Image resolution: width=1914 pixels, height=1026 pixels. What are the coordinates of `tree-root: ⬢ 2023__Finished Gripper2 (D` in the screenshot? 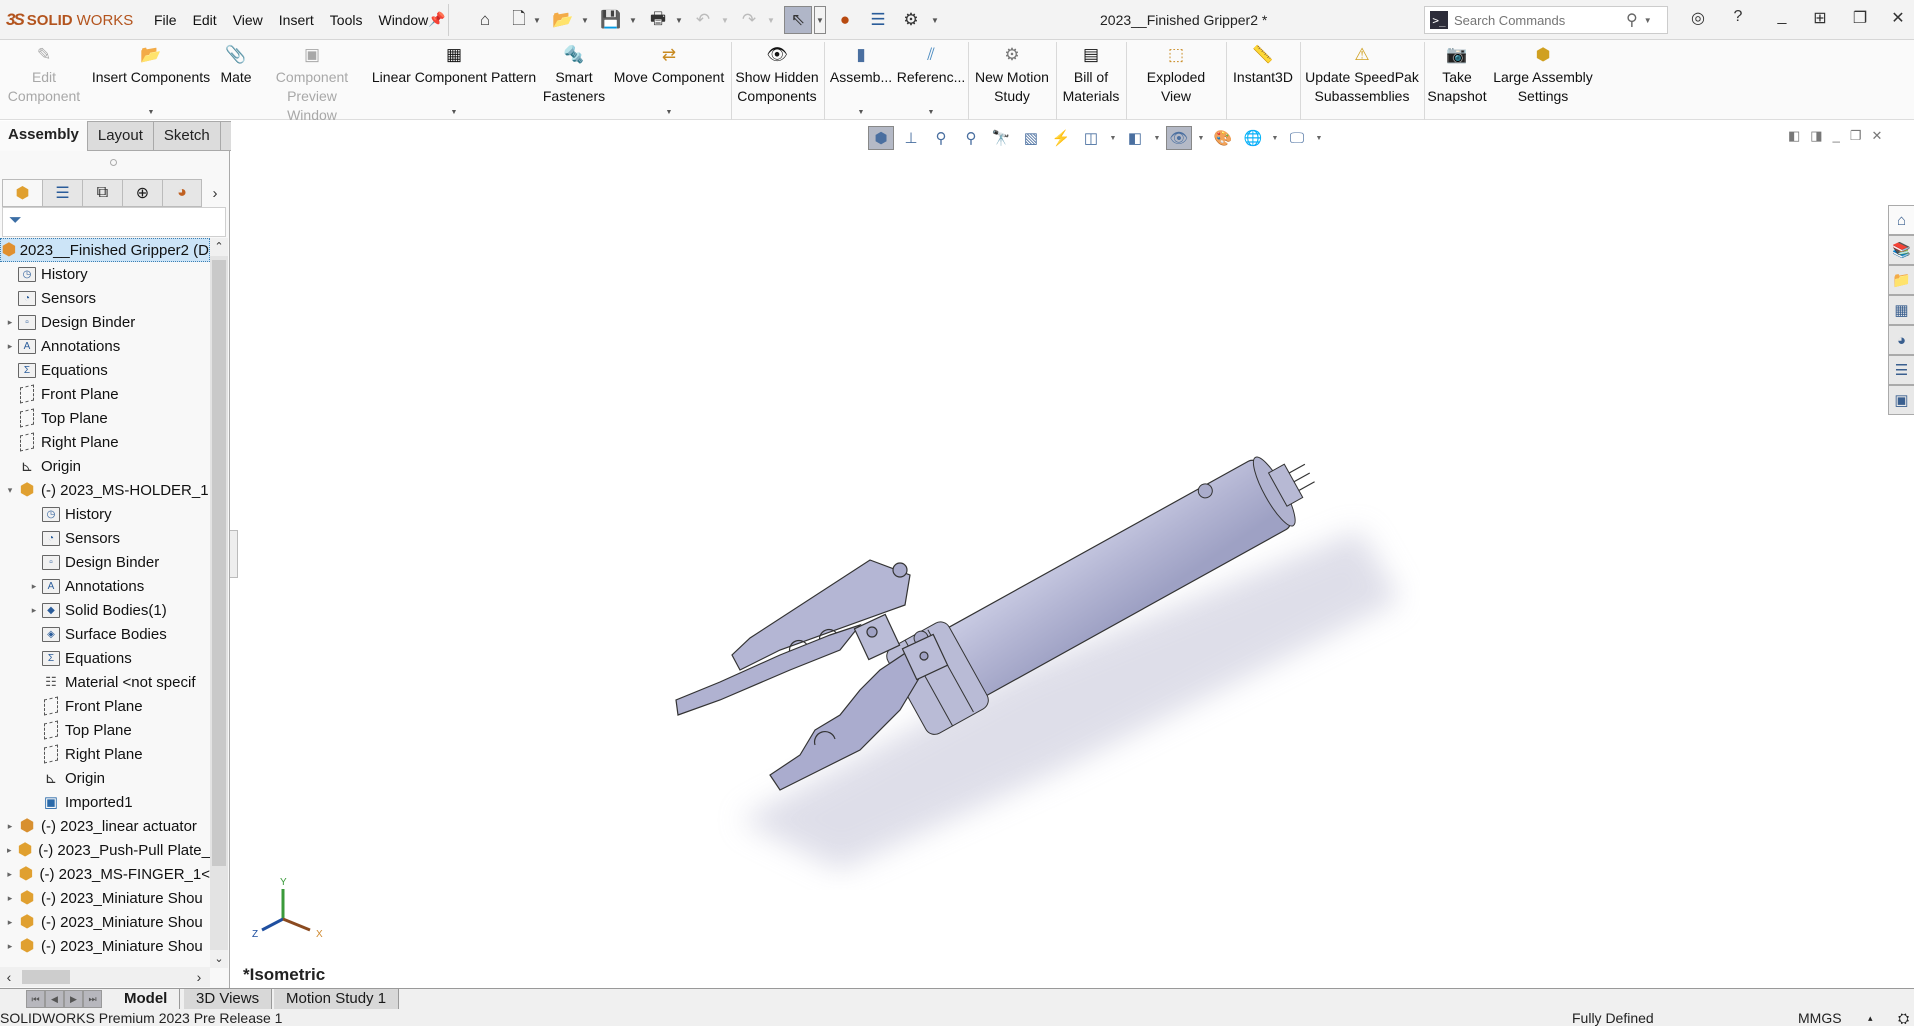 It's located at (105, 250).